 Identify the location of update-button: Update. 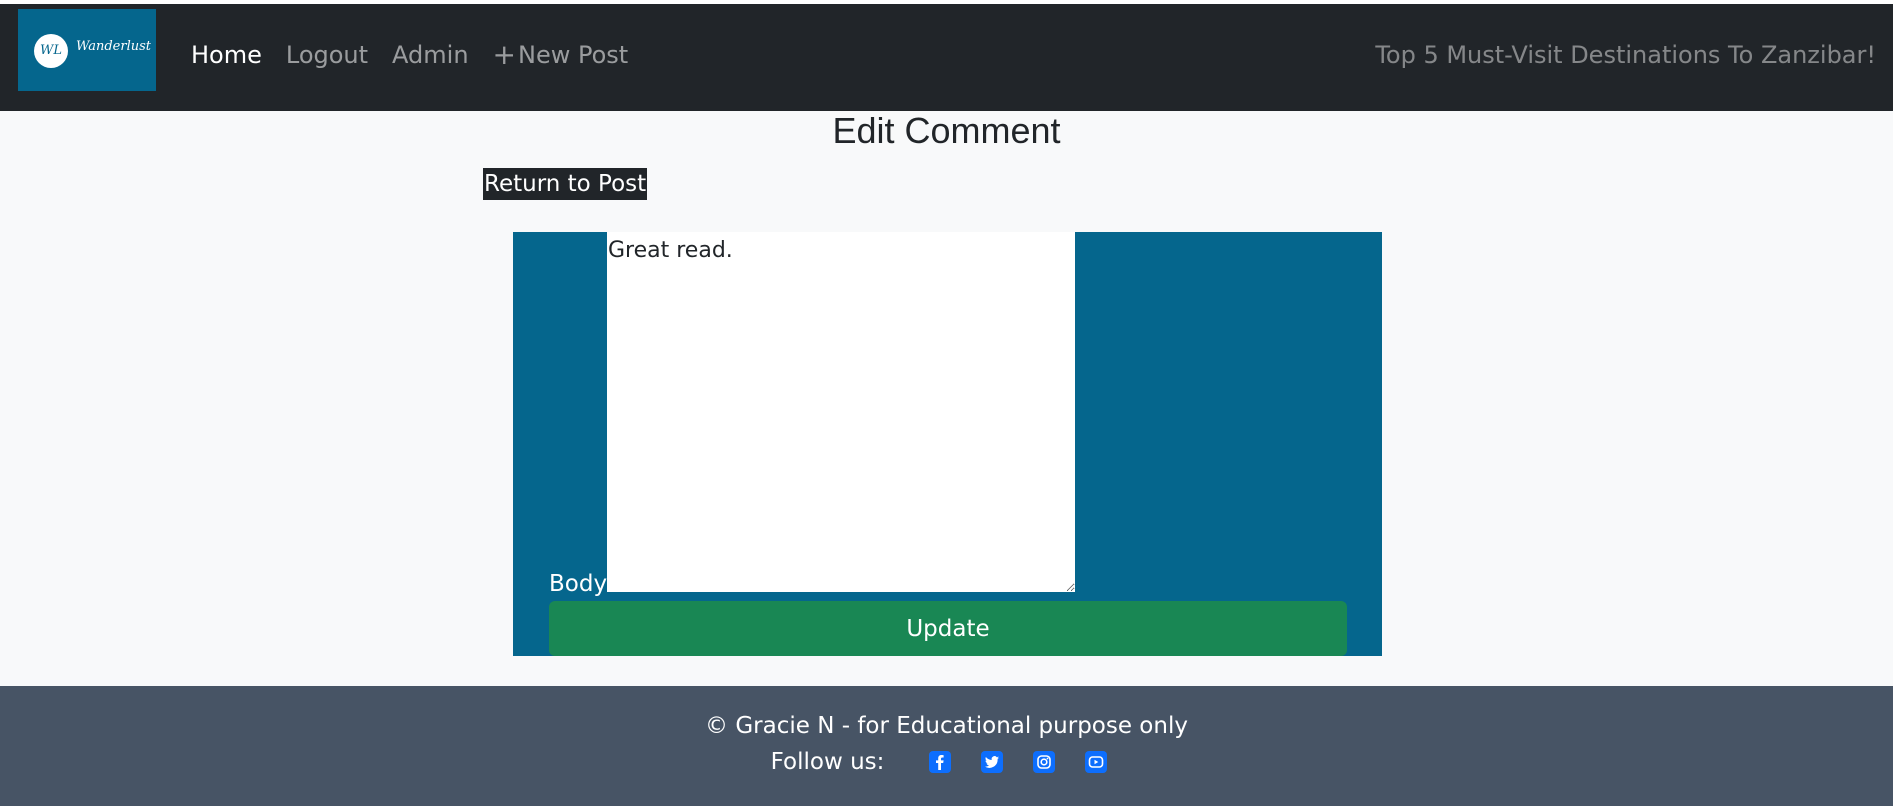
(948, 628).